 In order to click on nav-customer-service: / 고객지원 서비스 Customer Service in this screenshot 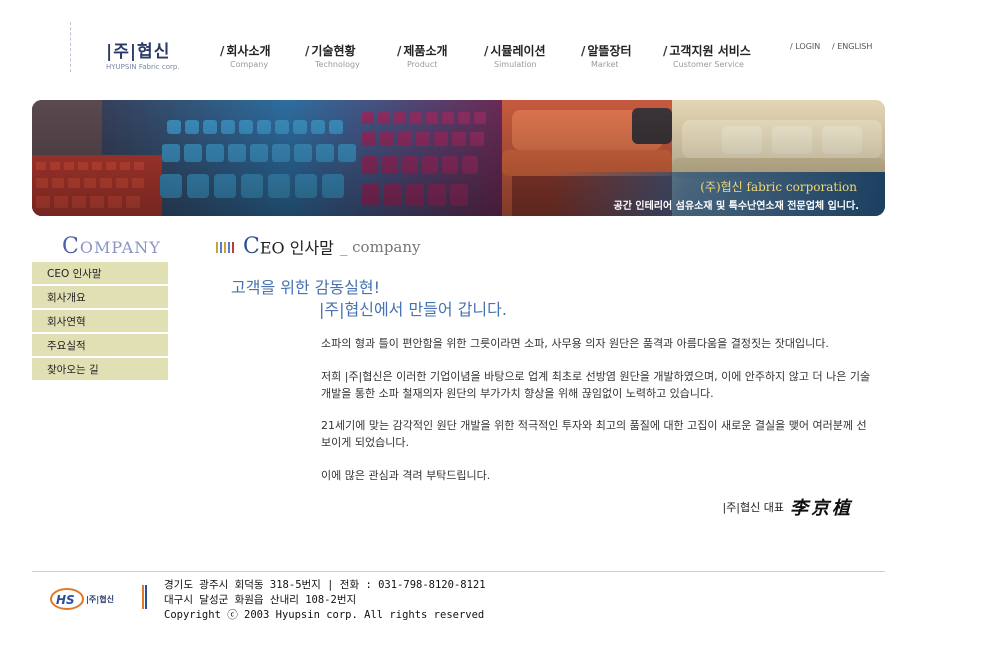, I will do `click(707, 54)`.